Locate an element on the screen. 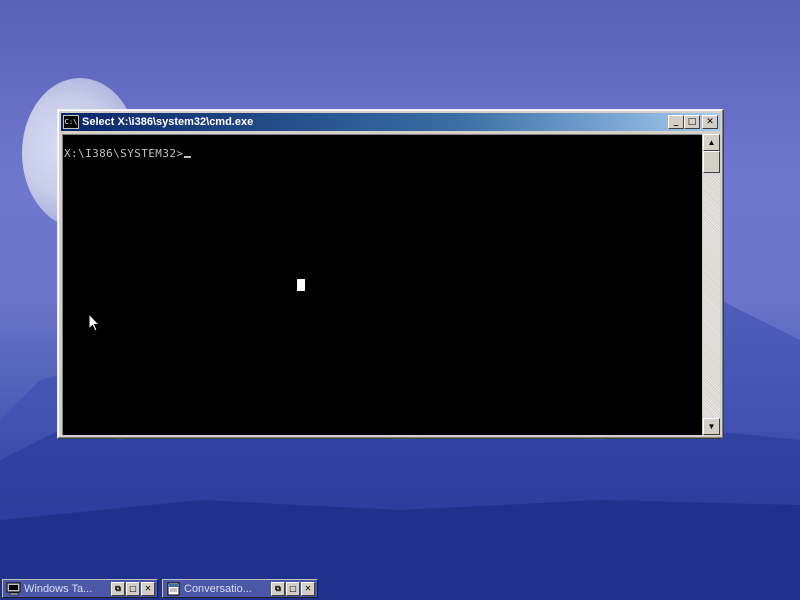  command-prompt-line: X:\I386\SYSTEM32> is located at coordinates (128, 153).